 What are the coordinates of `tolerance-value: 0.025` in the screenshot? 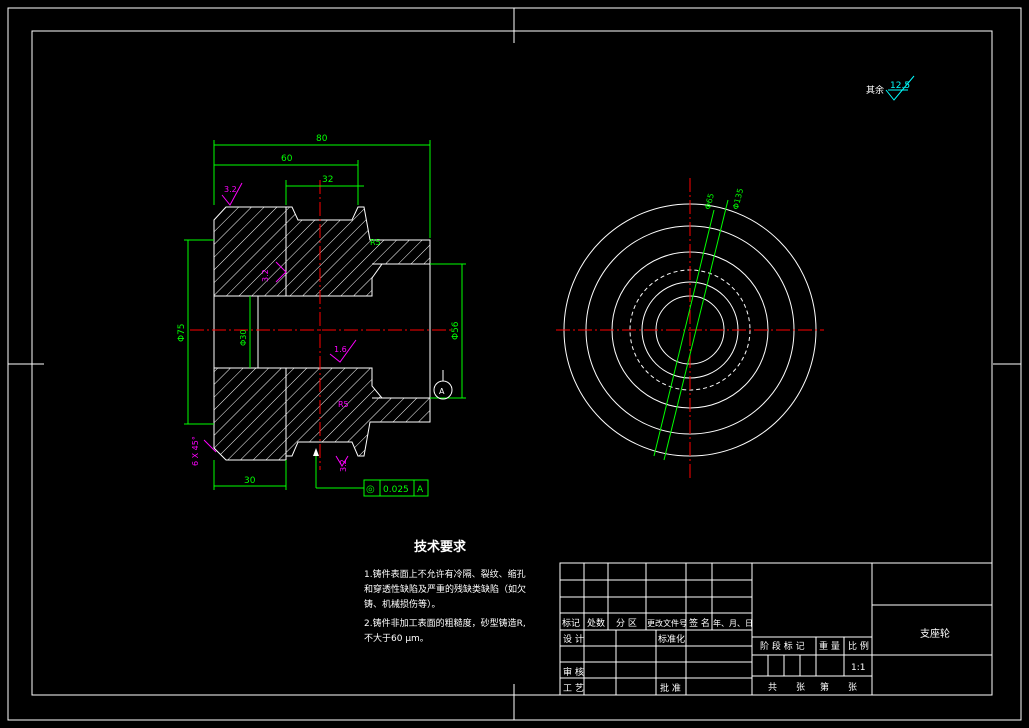 It's located at (396, 490).